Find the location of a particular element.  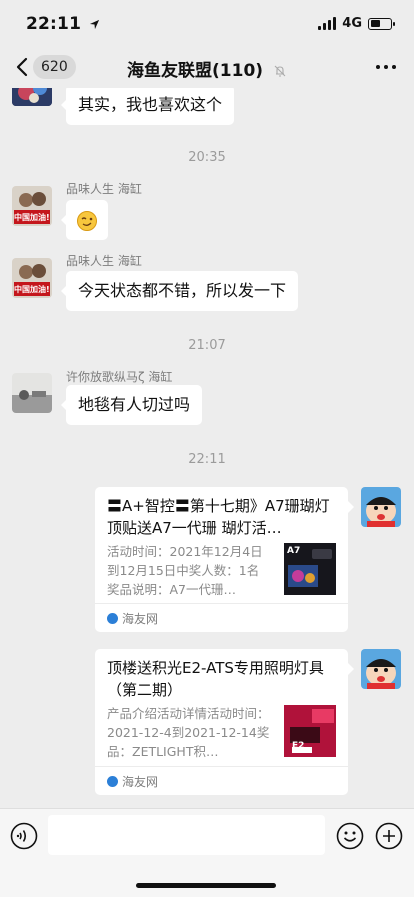

emoji-icon is located at coordinates (350, 836).